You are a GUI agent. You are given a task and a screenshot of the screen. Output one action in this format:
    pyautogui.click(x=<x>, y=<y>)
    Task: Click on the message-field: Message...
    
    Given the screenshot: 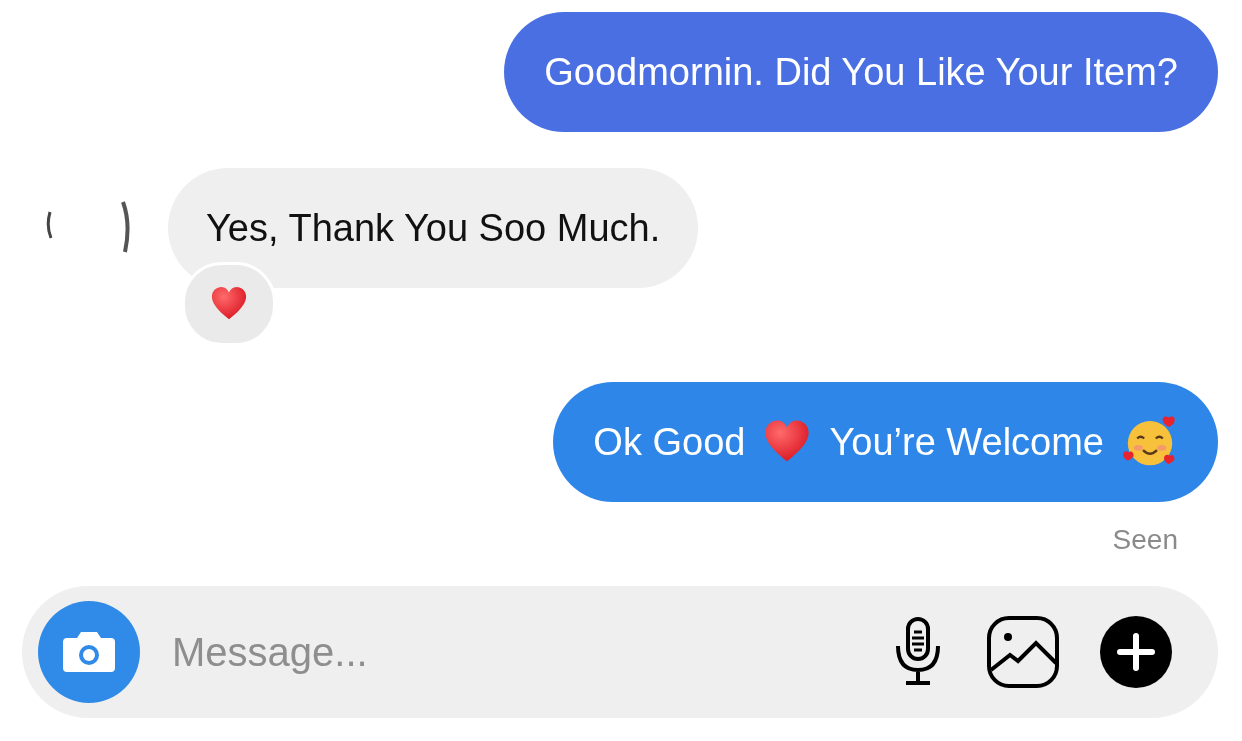 What is the action you would take?
    pyautogui.click(x=530, y=652)
    